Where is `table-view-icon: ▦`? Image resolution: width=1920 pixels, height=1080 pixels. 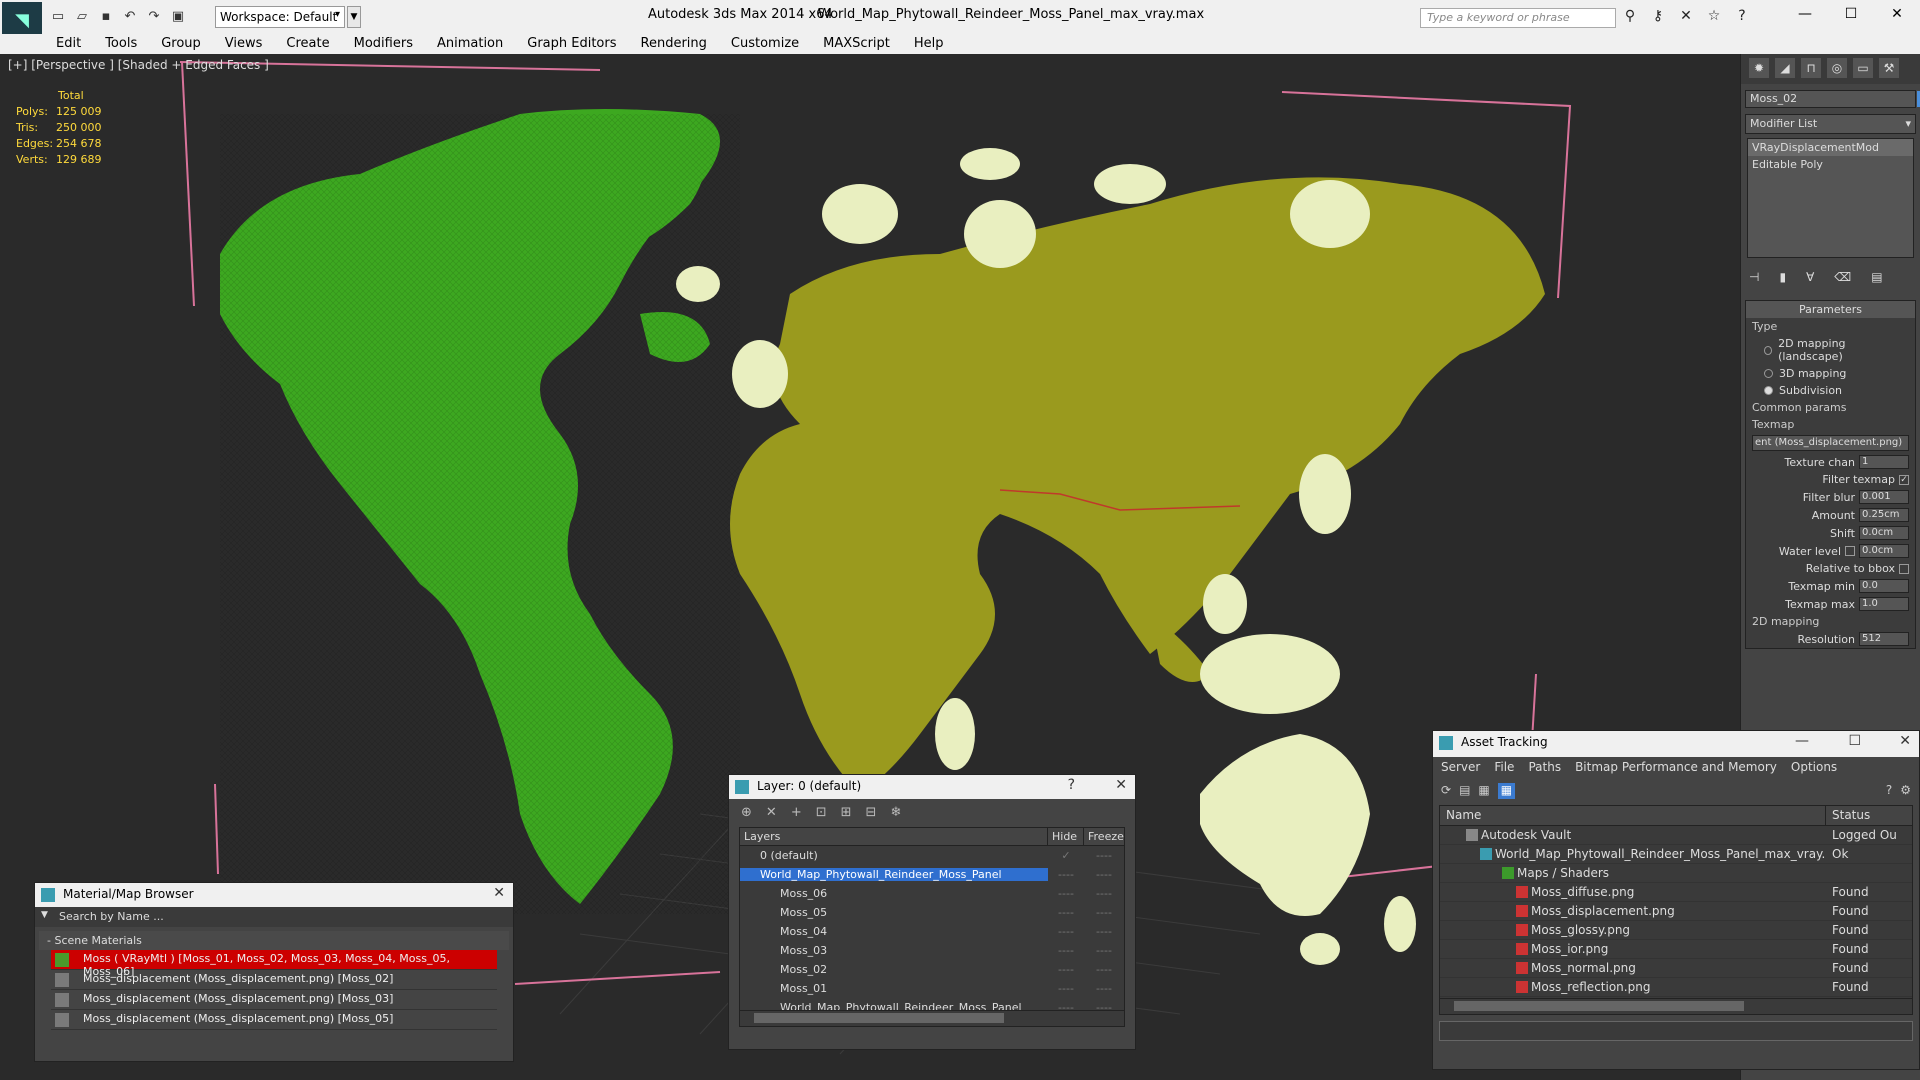 table-view-icon: ▦ is located at coordinates (1506, 791).